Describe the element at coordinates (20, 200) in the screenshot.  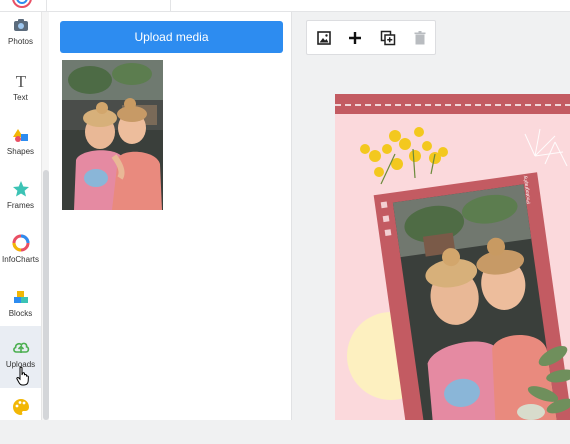
I see `sidebar-item-frames: Frames` at that location.